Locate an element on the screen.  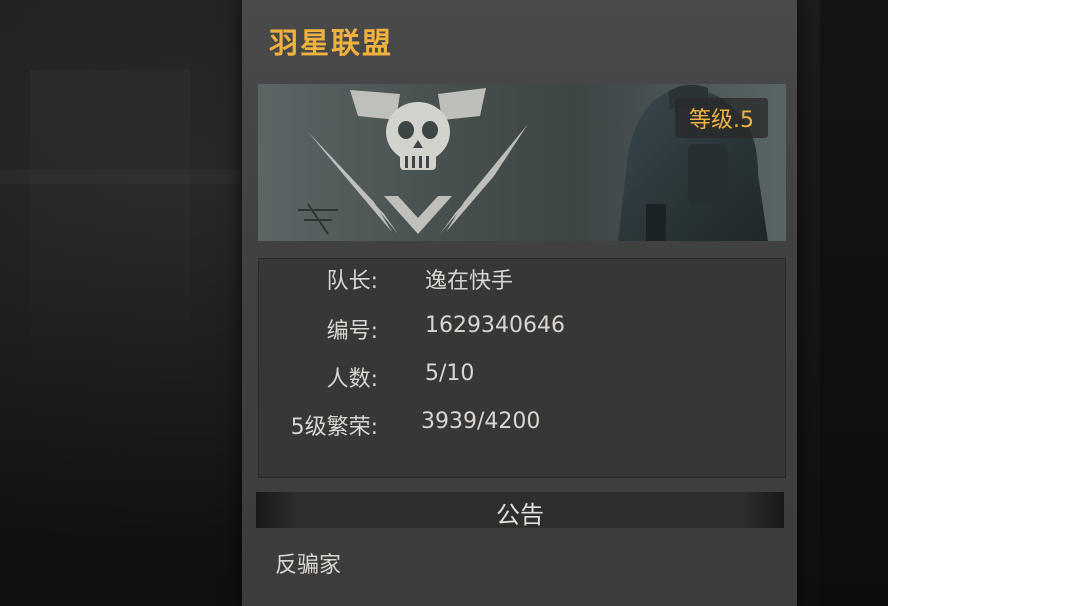
id-value: 1629340646 is located at coordinates (495, 325).